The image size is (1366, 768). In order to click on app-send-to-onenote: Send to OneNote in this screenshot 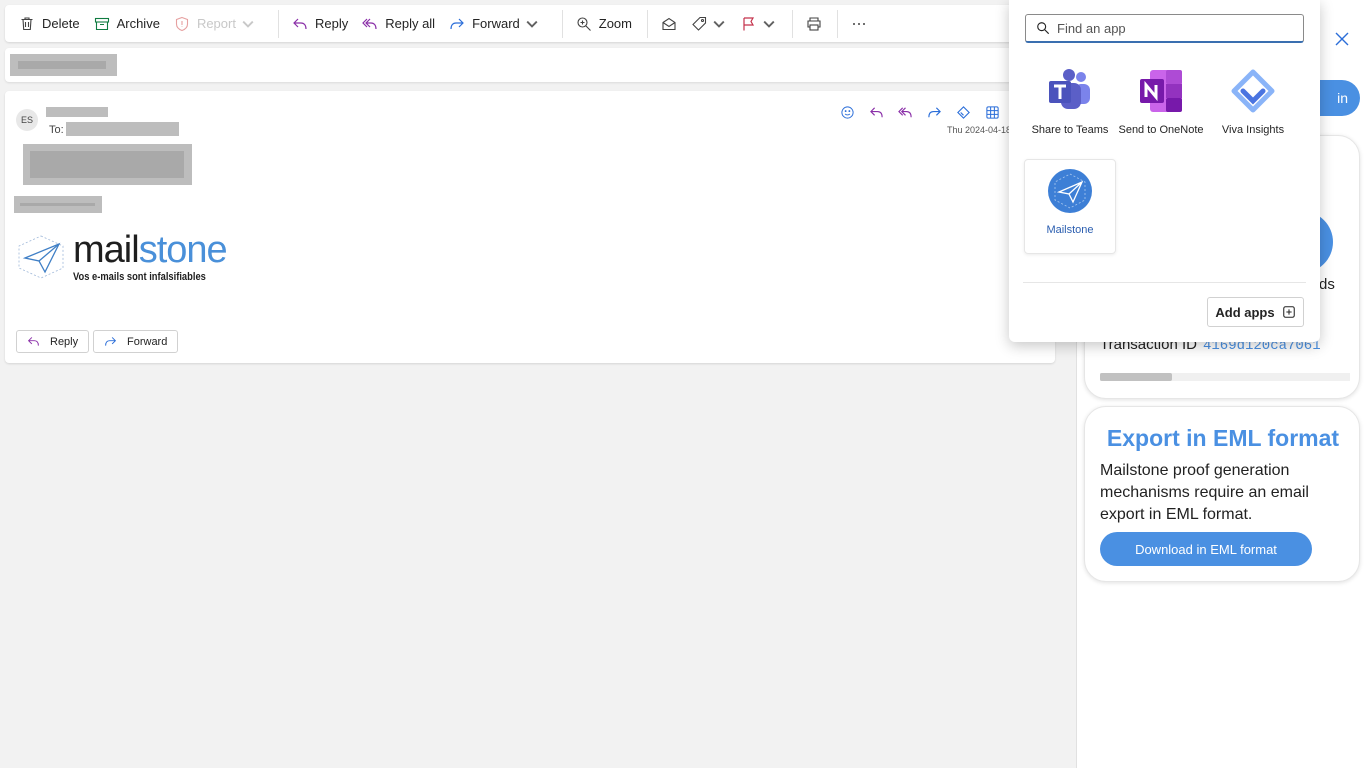, I will do `click(1161, 102)`.